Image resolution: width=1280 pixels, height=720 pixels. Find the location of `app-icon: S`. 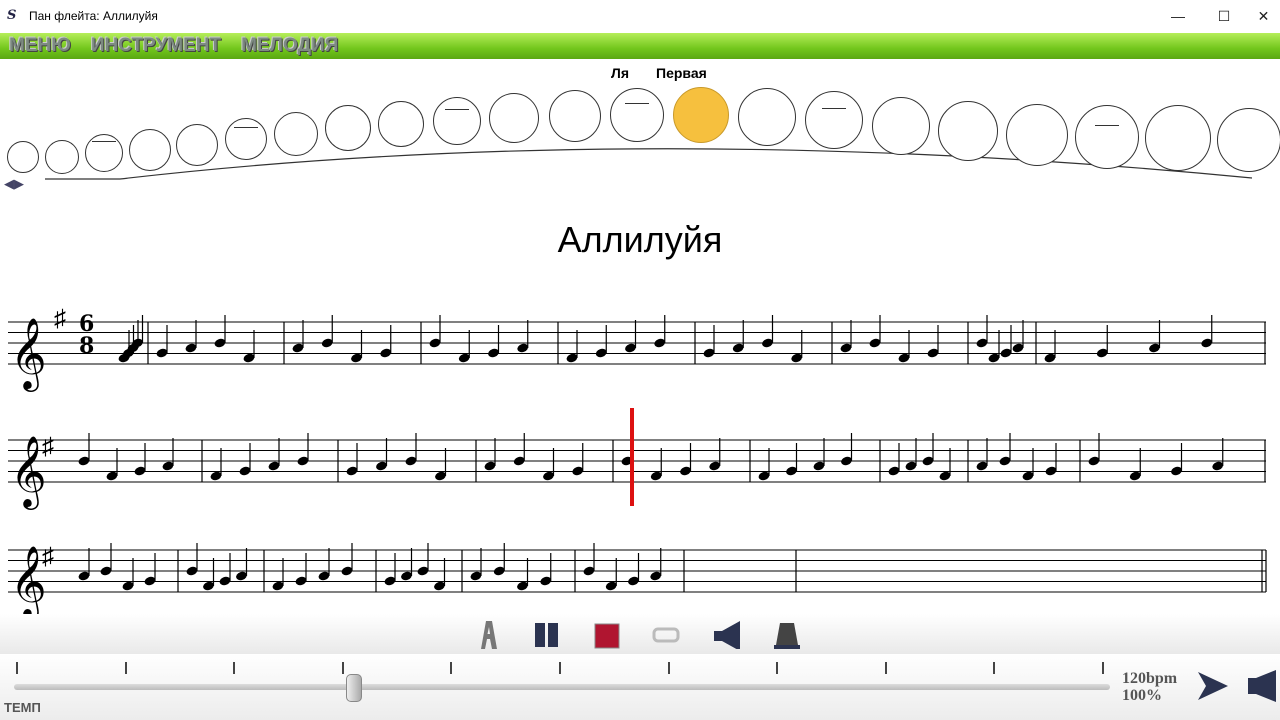

app-icon: S is located at coordinates (12, 15).